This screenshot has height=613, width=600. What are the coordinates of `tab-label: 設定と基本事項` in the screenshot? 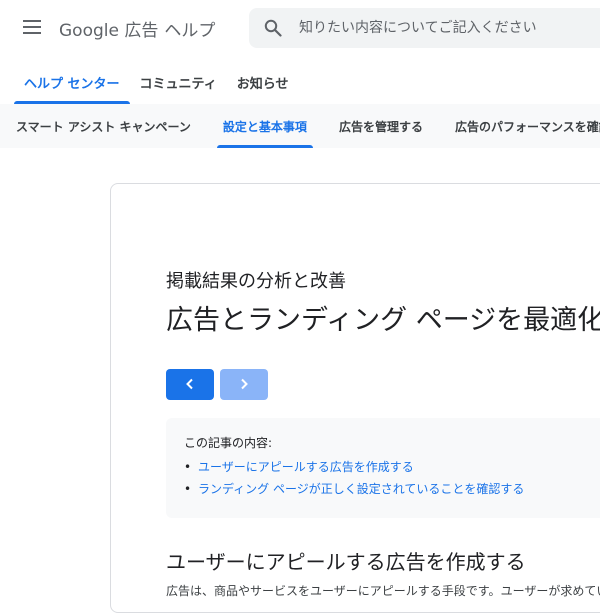 It's located at (264, 126).